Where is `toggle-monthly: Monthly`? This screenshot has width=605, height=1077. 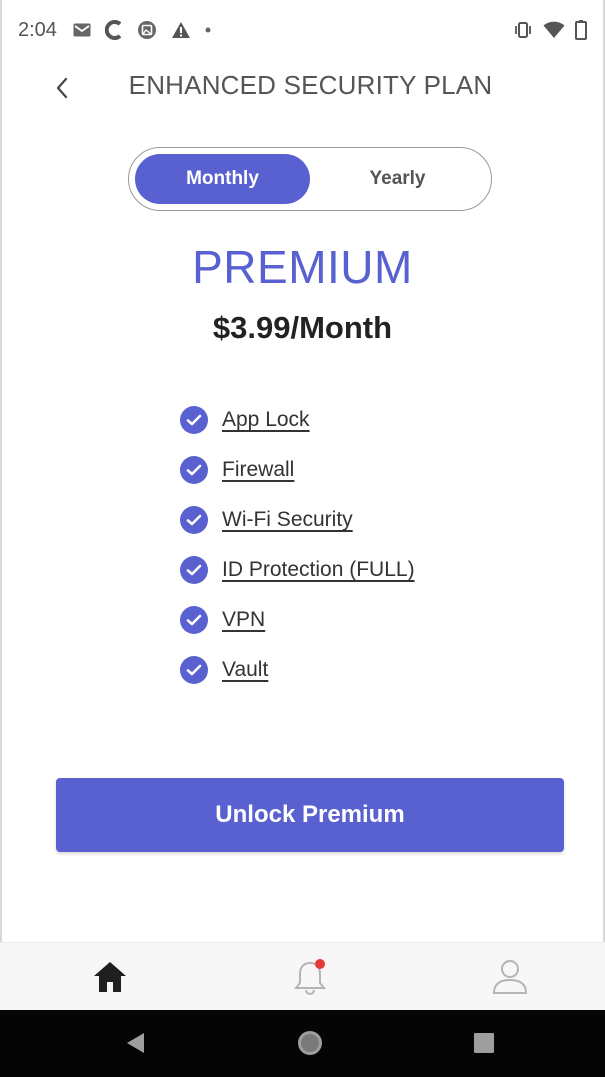
toggle-monthly: Monthly is located at coordinates (222, 179).